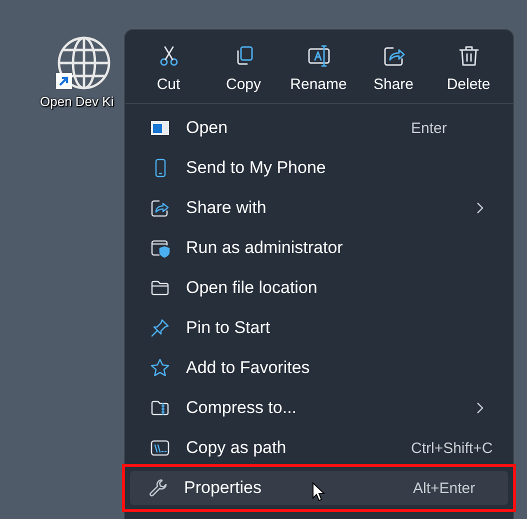 This screenshot has width=527, height=519. I want to click on menu-item: Send to My Phone, so click(319, 168).